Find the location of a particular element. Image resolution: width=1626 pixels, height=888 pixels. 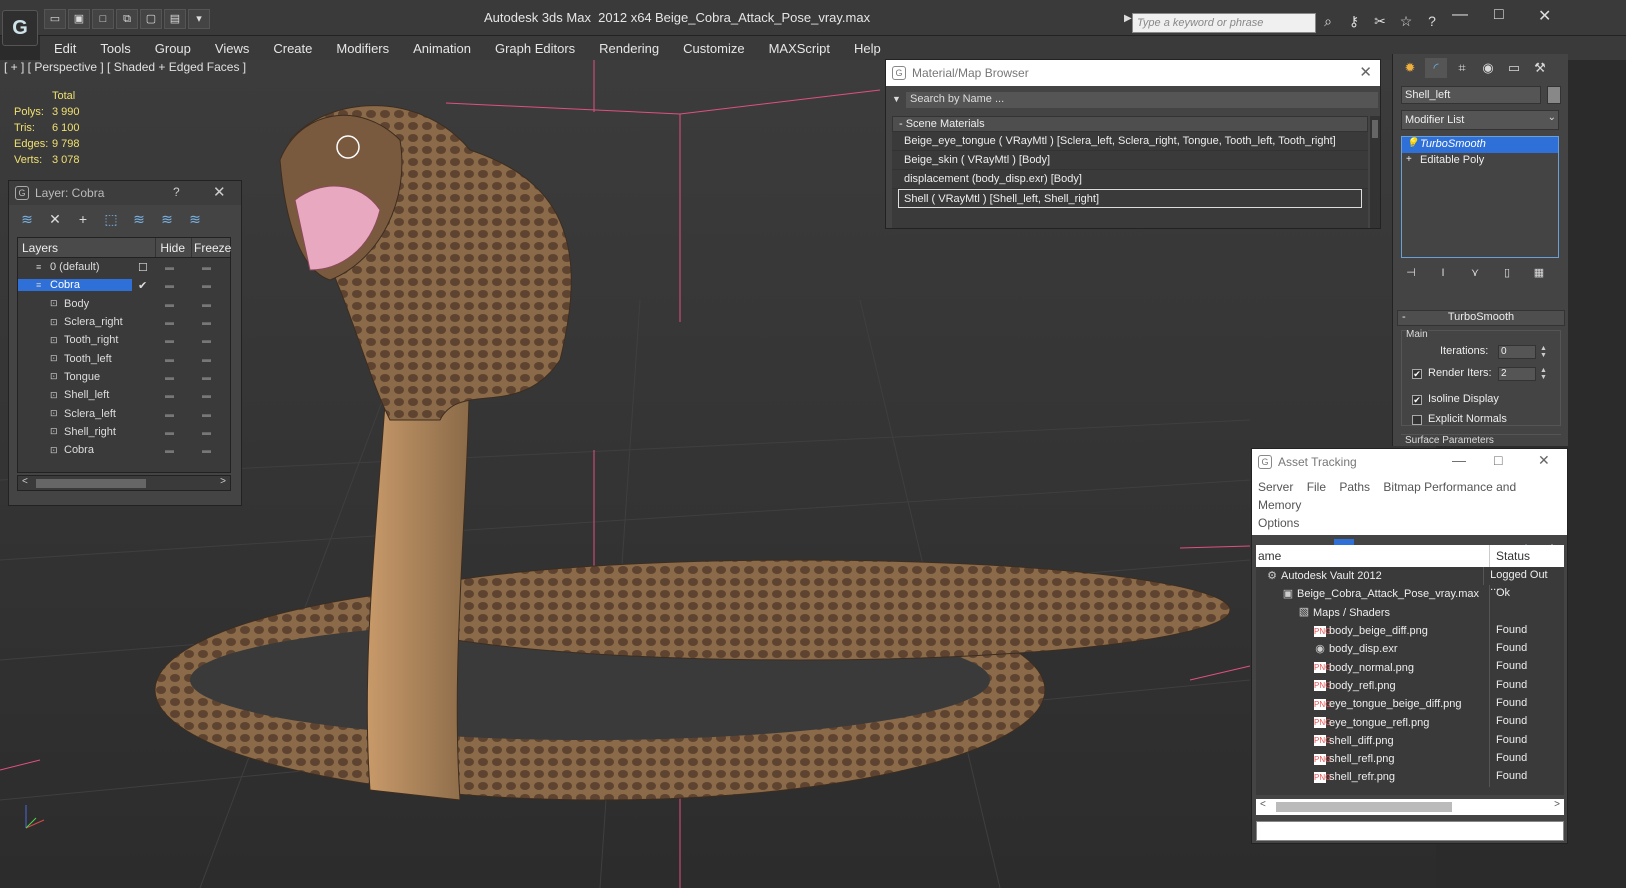

layer-row: ⊡ Sclera_left ▬ ▬ is located at coordinates (124, 413).